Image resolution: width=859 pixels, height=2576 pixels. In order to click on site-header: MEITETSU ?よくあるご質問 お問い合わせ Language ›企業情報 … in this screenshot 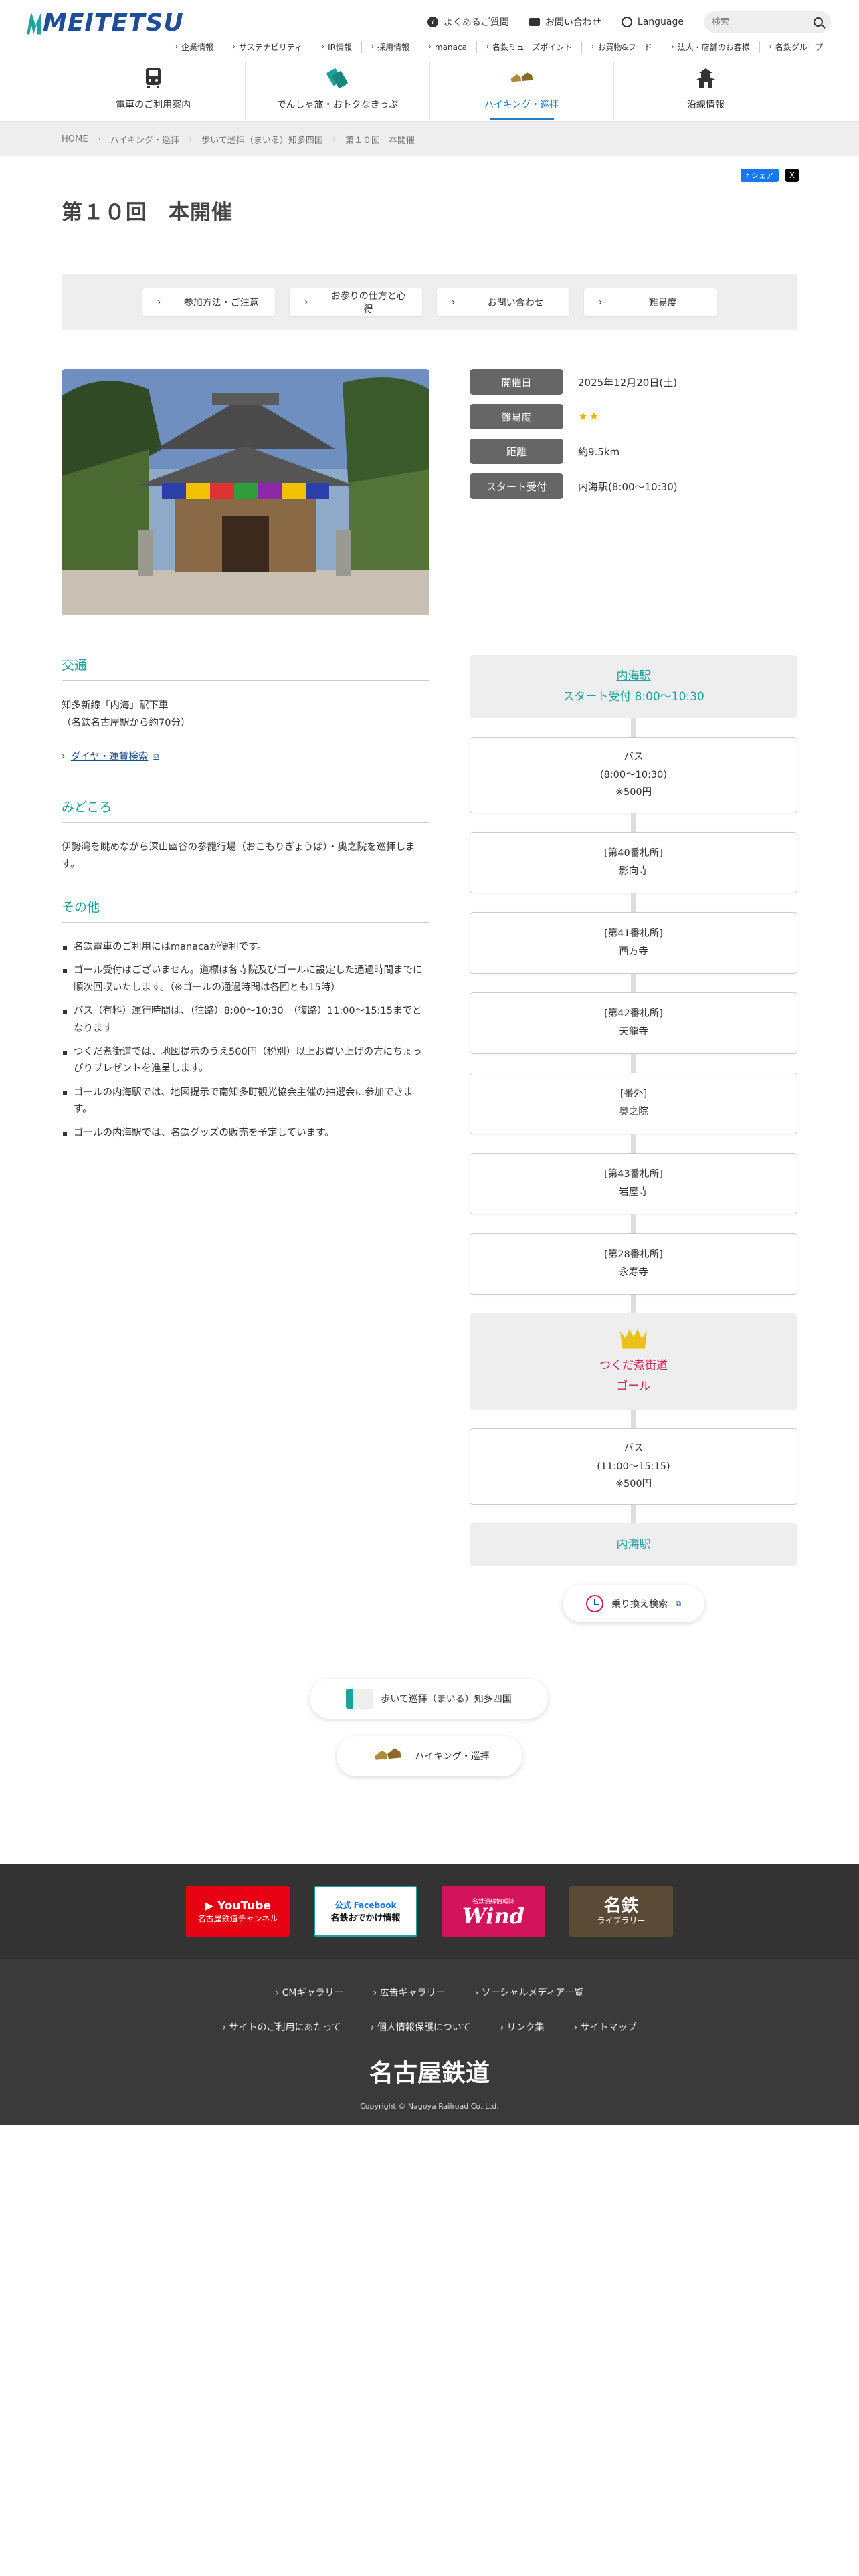, I will do `click(429, 61)`.